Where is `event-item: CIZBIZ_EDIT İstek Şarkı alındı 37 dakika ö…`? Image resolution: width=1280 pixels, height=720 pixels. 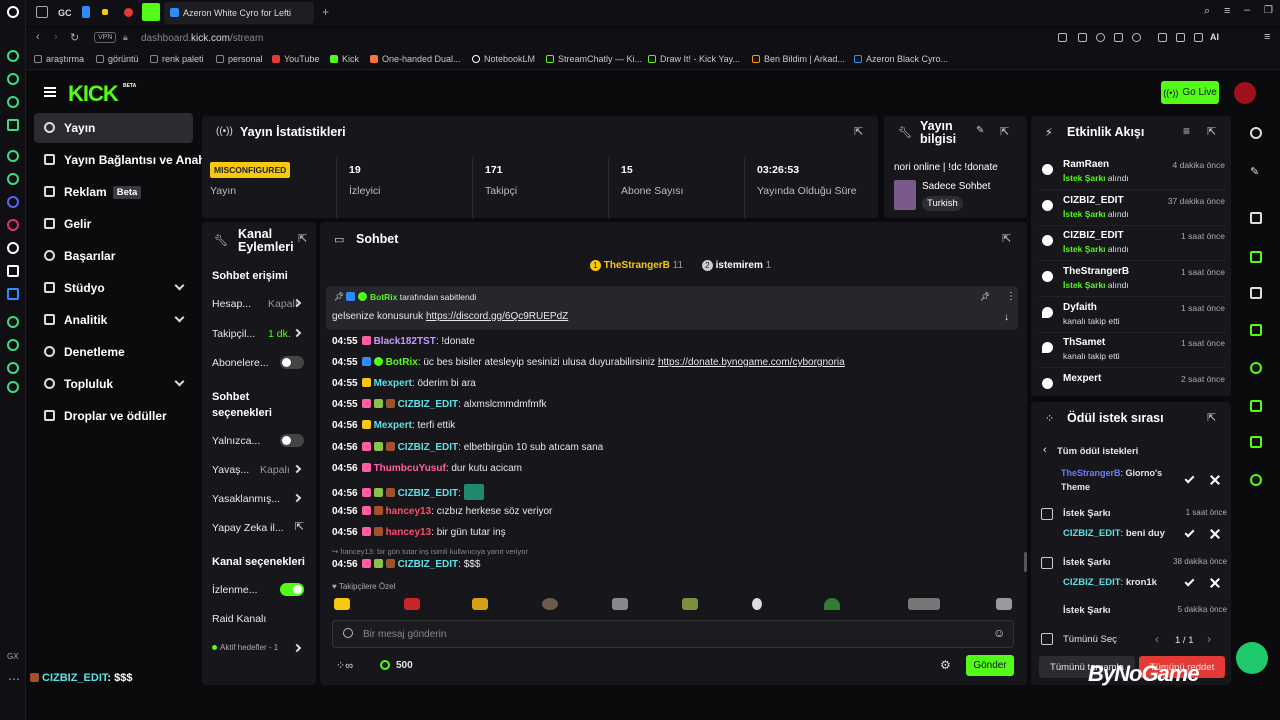 event-item: CIZBIZ_EDIT İstek Şarkı alındı 37 dakika ö… is located at coordinates (1132, 209).